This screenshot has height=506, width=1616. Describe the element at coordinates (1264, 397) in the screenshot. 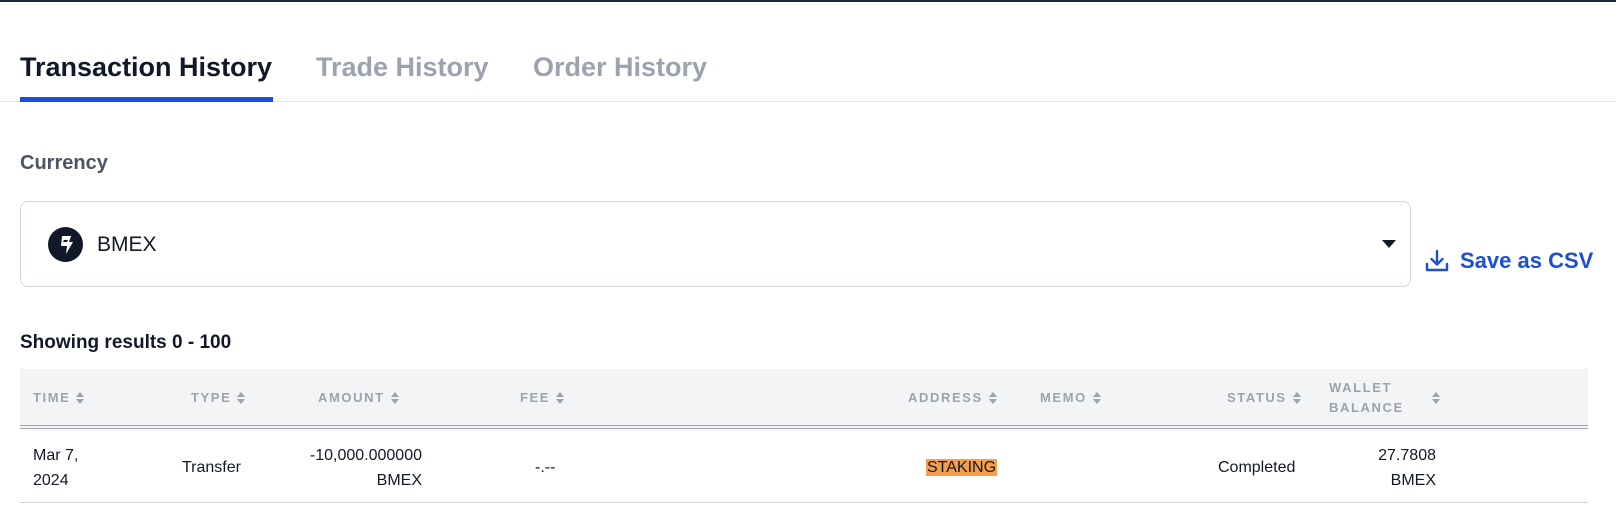

I see `column-header-status: STATUS` at that location.